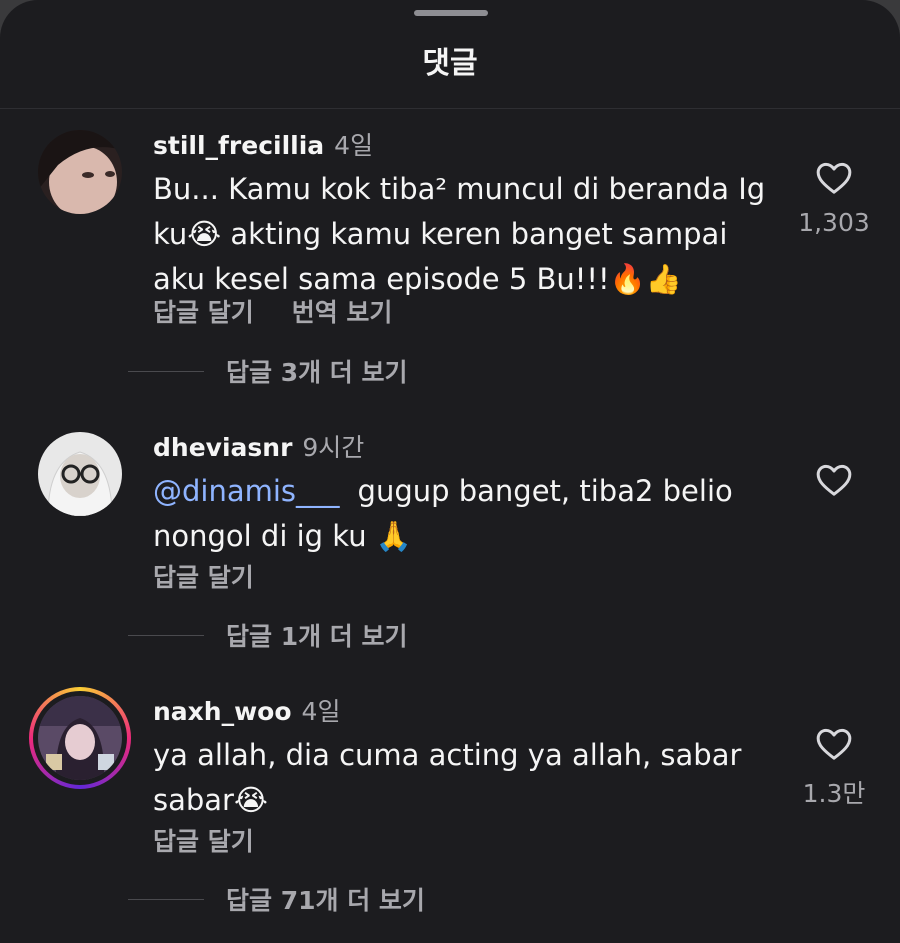  Describe the element at coordinates (317, 636) in the screenshot. I see `view-more-replies-label: 답글 1개 더 보기` at that location.